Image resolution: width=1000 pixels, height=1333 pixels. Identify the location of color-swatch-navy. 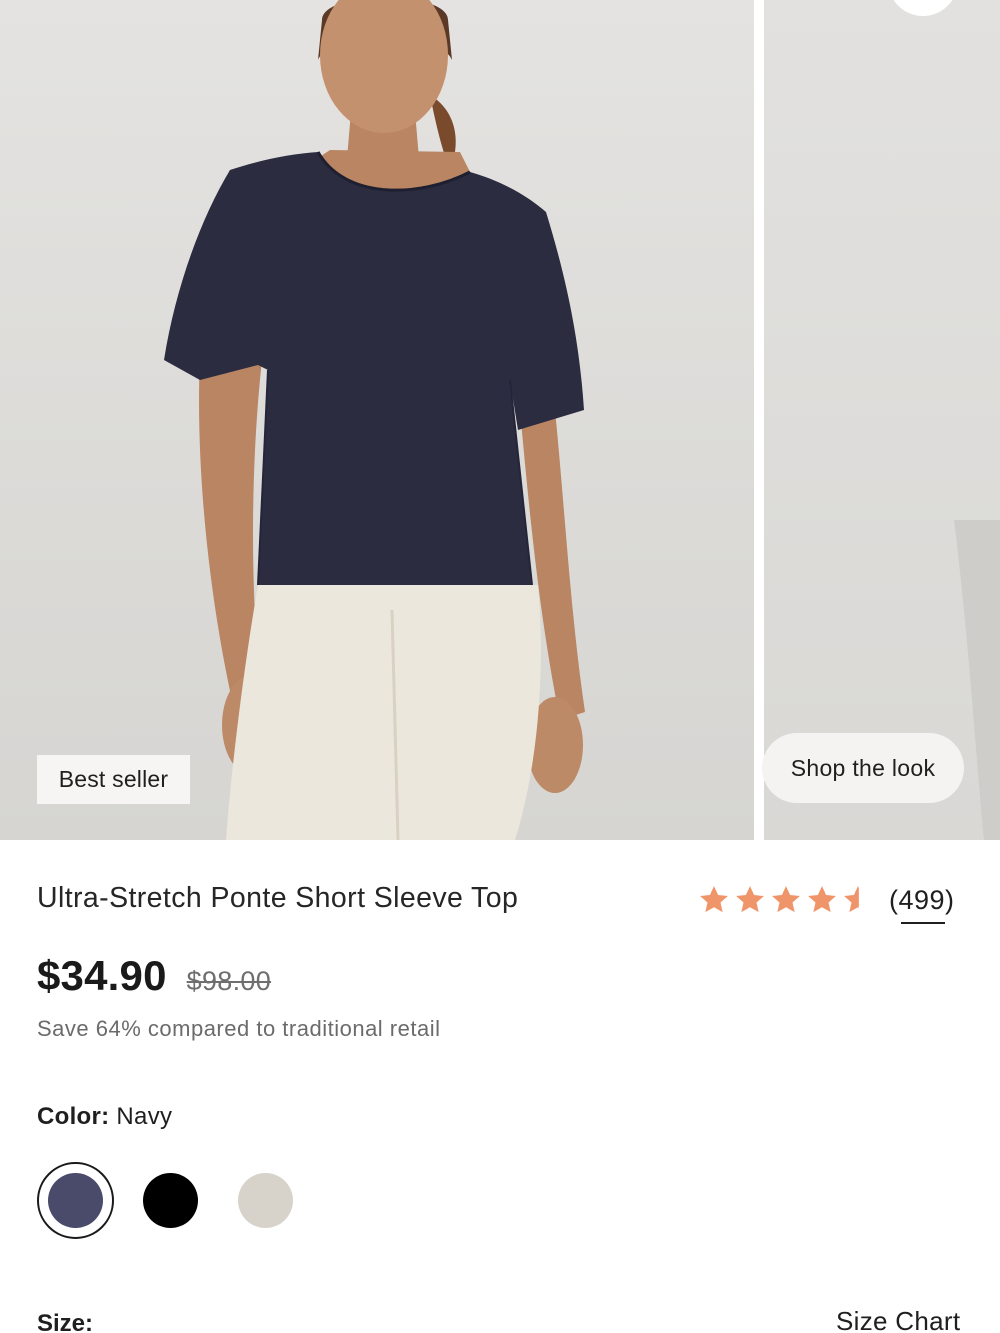
(75, 1200).